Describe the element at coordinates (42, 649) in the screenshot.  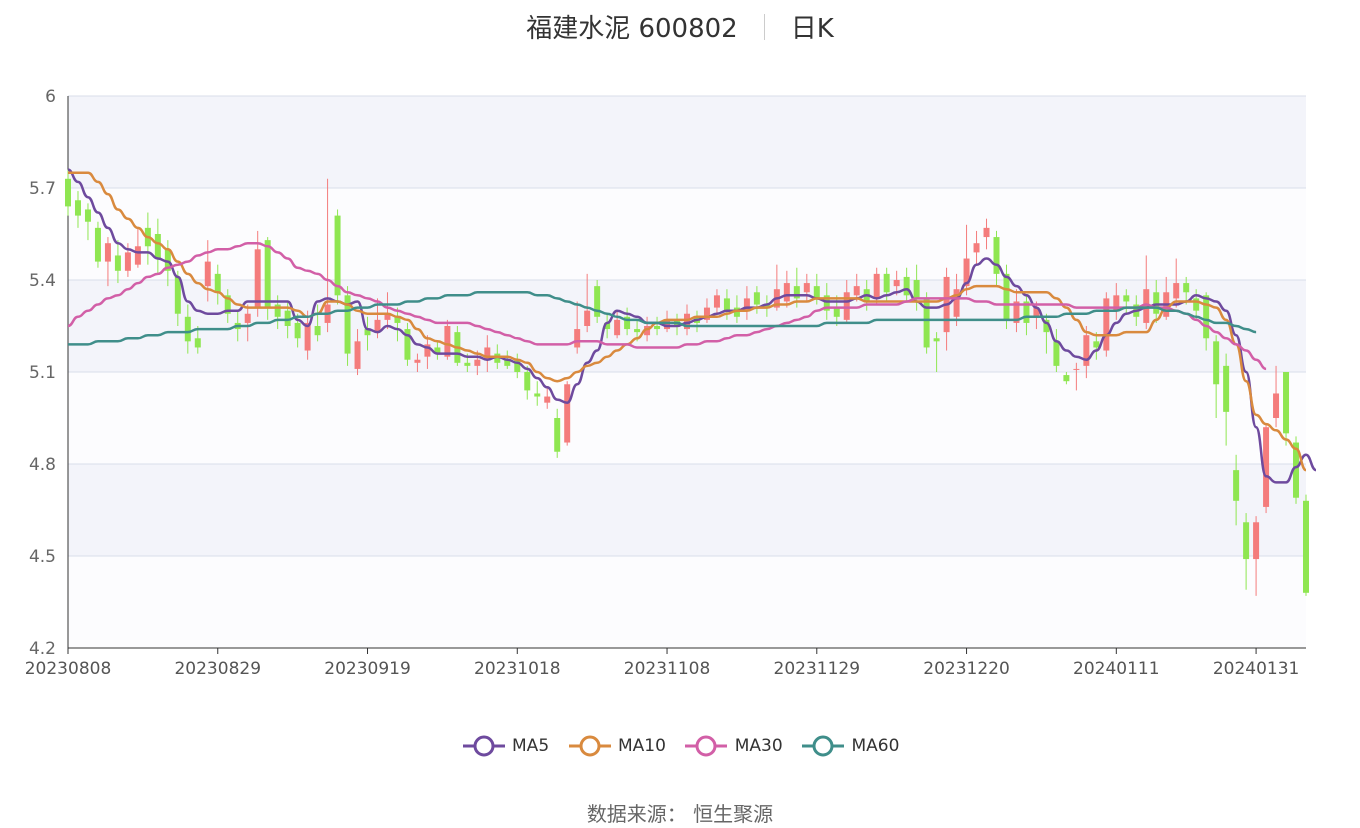
I see `y-tick-label: 4.2` at that location.